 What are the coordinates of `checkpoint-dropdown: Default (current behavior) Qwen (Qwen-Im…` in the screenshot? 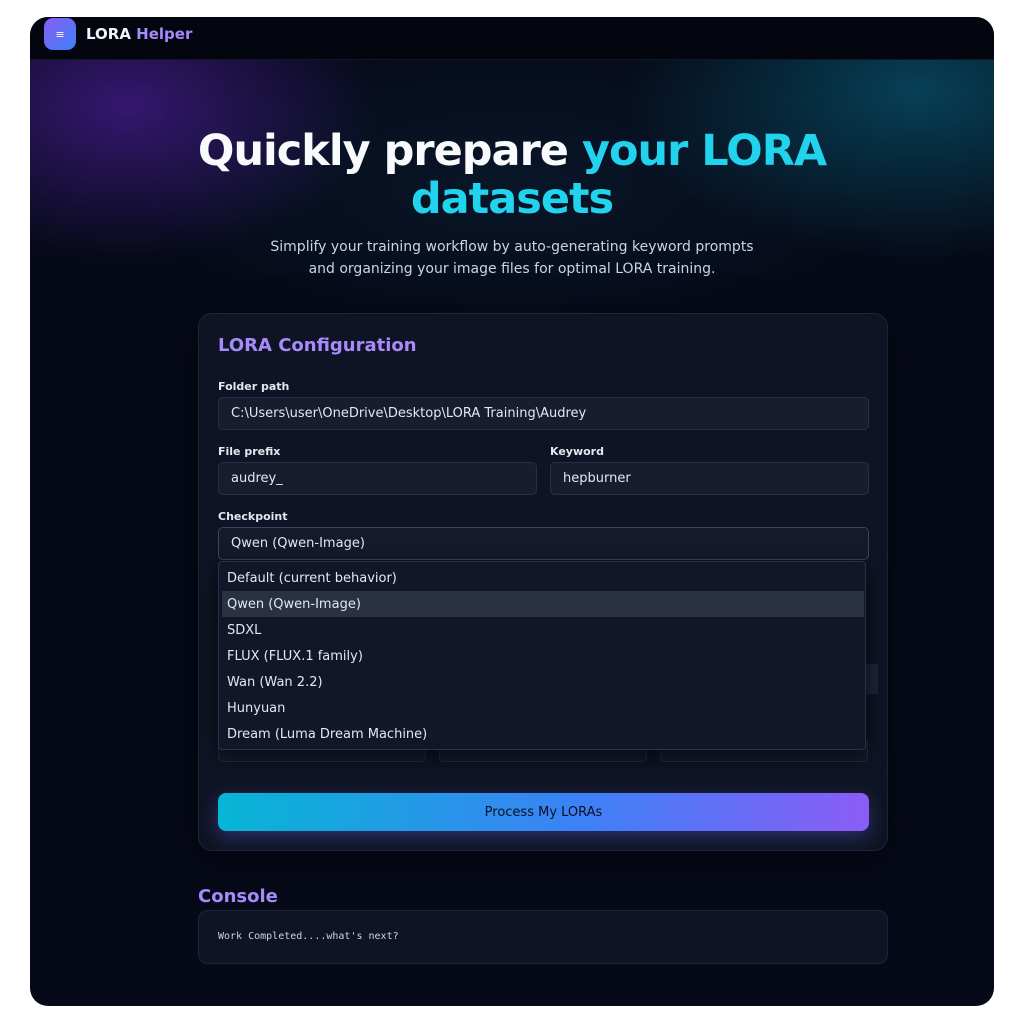 It's located at (542, 655).